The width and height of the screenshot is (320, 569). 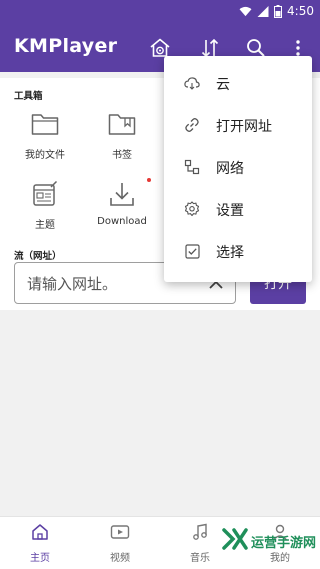 What do you see at coordinates (122, 124) in the screenshot?
I see `bookmark-folder-icon` at bounding box center [122, 124].